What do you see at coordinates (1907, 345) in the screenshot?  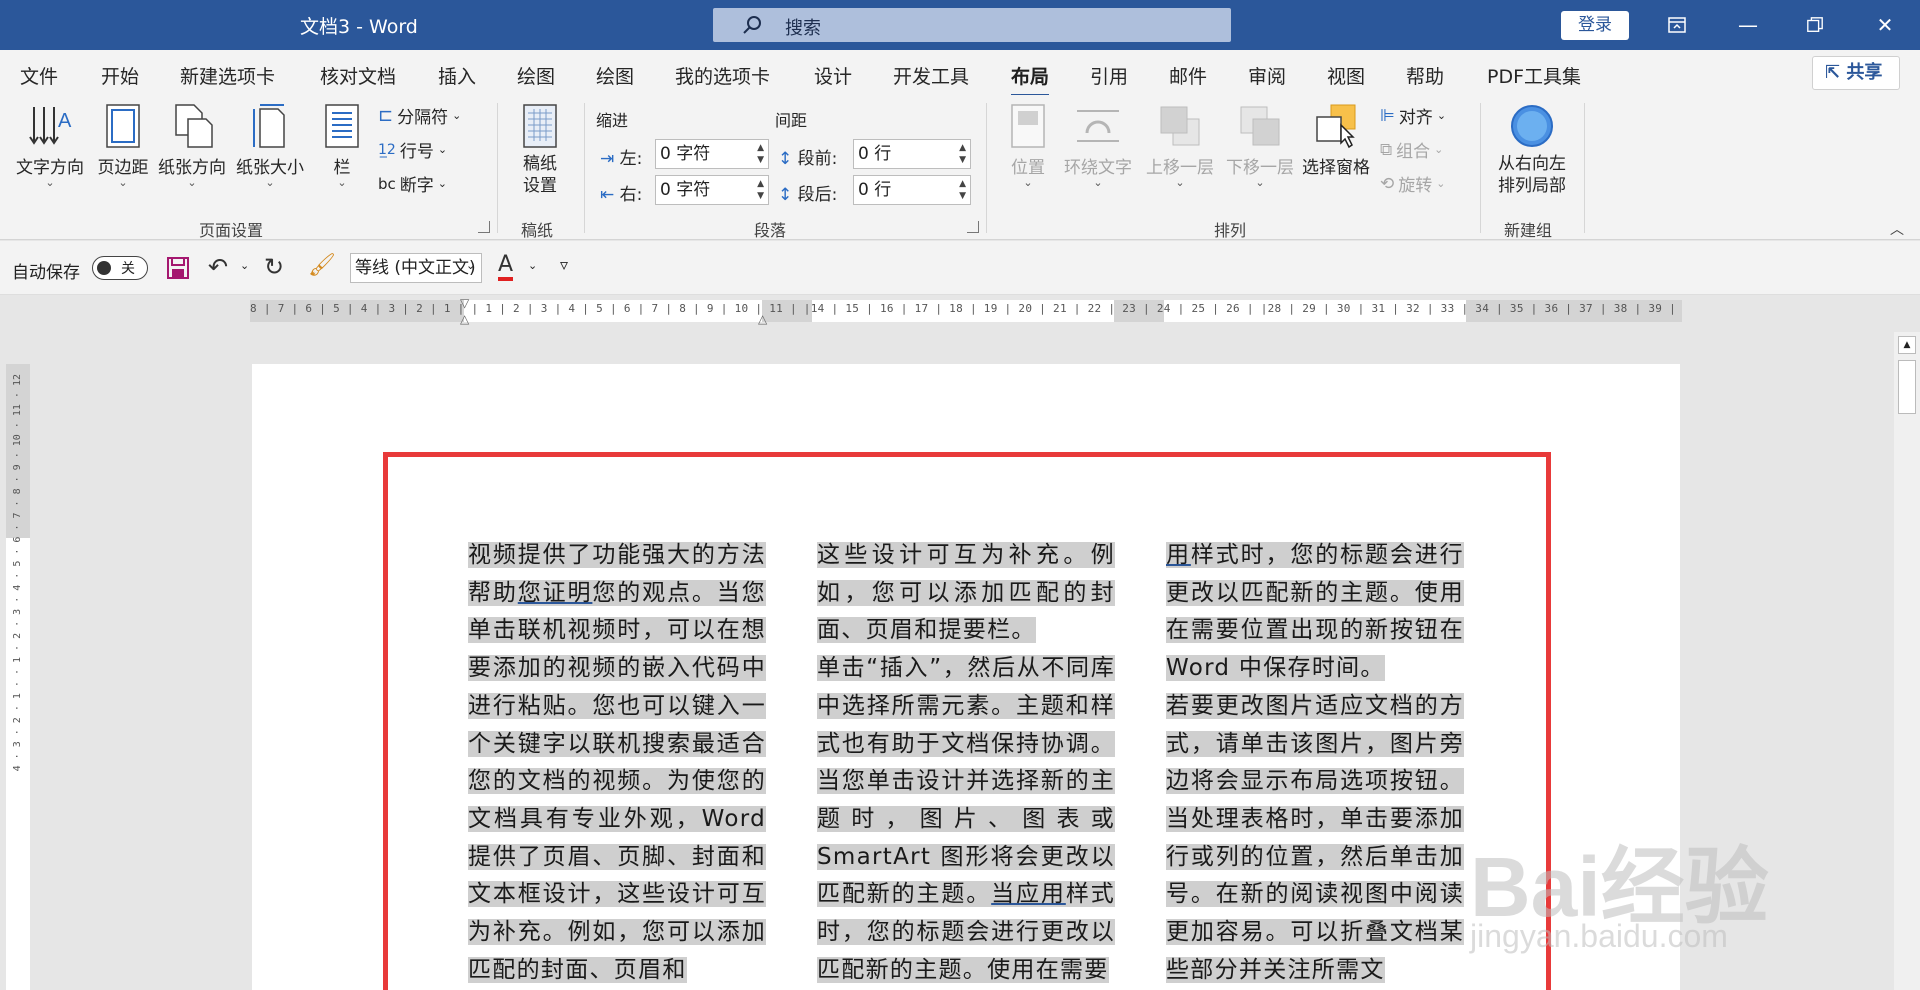 I see `scroll-up-icon: ▲` at bounding box center [1907, 345].